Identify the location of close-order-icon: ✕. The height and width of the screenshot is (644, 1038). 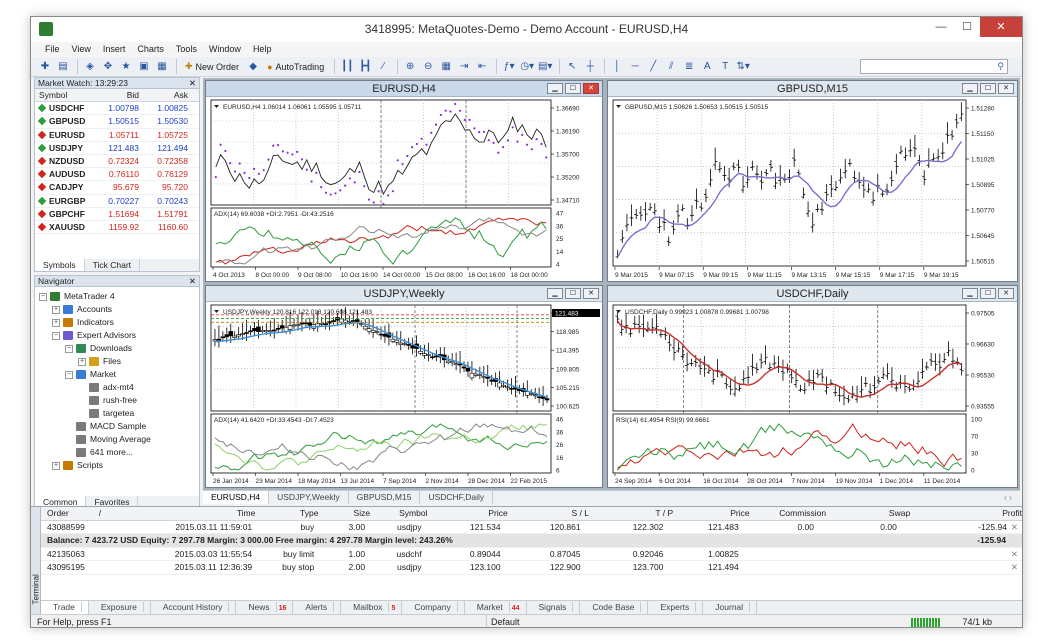
(1014, 527).